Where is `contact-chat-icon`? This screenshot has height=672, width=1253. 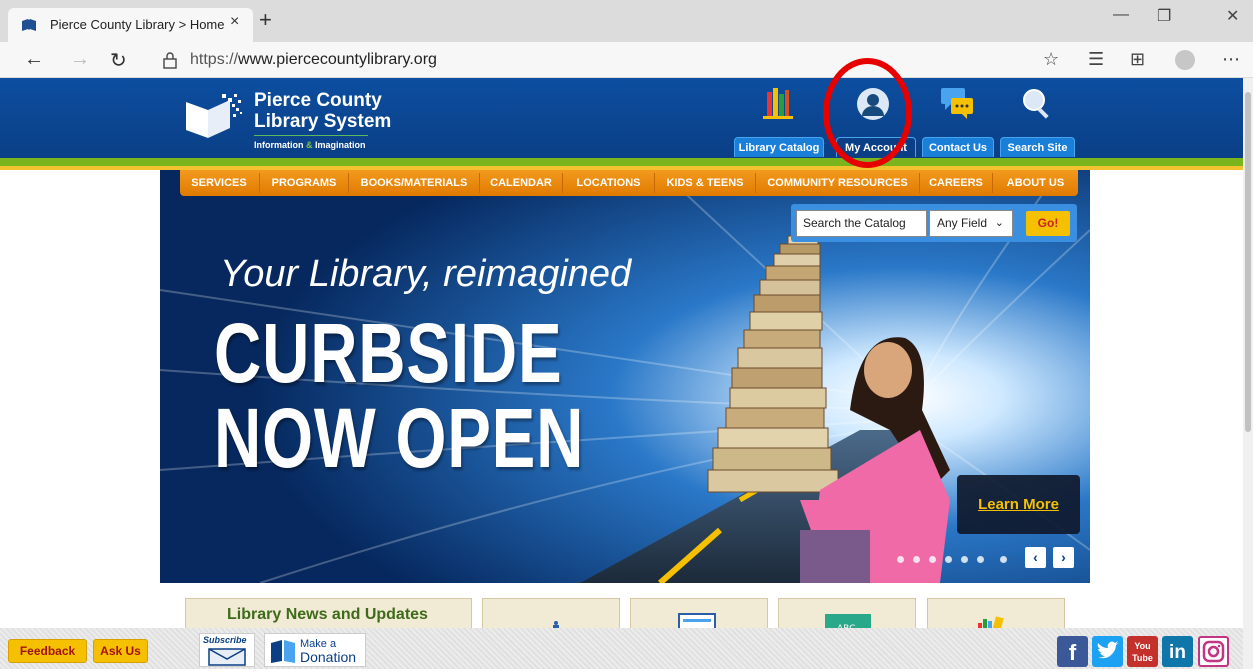 contact-chat-icon is located at coordinates (957, 104).